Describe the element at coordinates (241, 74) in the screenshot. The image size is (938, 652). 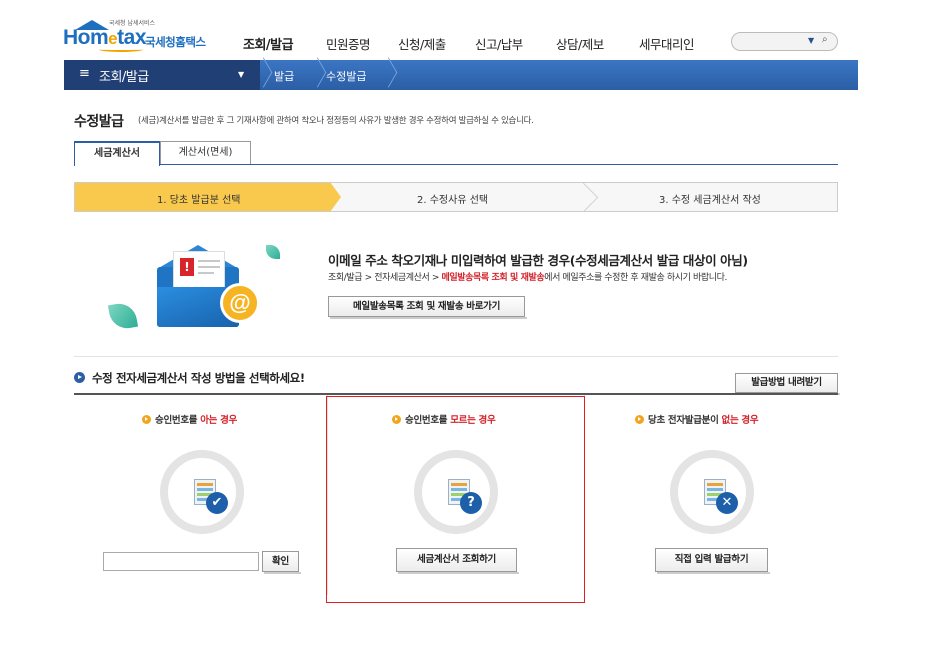
I see `caret-down-icon: ▼` at that location.